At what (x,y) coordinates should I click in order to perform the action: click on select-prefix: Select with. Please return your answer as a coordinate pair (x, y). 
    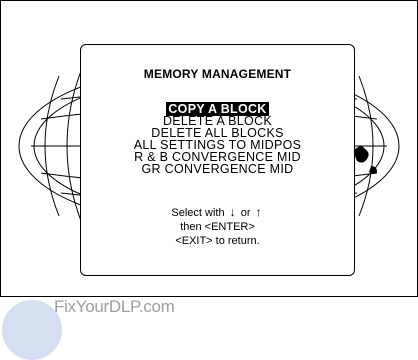
    Looking at the image, I should click on (198, 213).